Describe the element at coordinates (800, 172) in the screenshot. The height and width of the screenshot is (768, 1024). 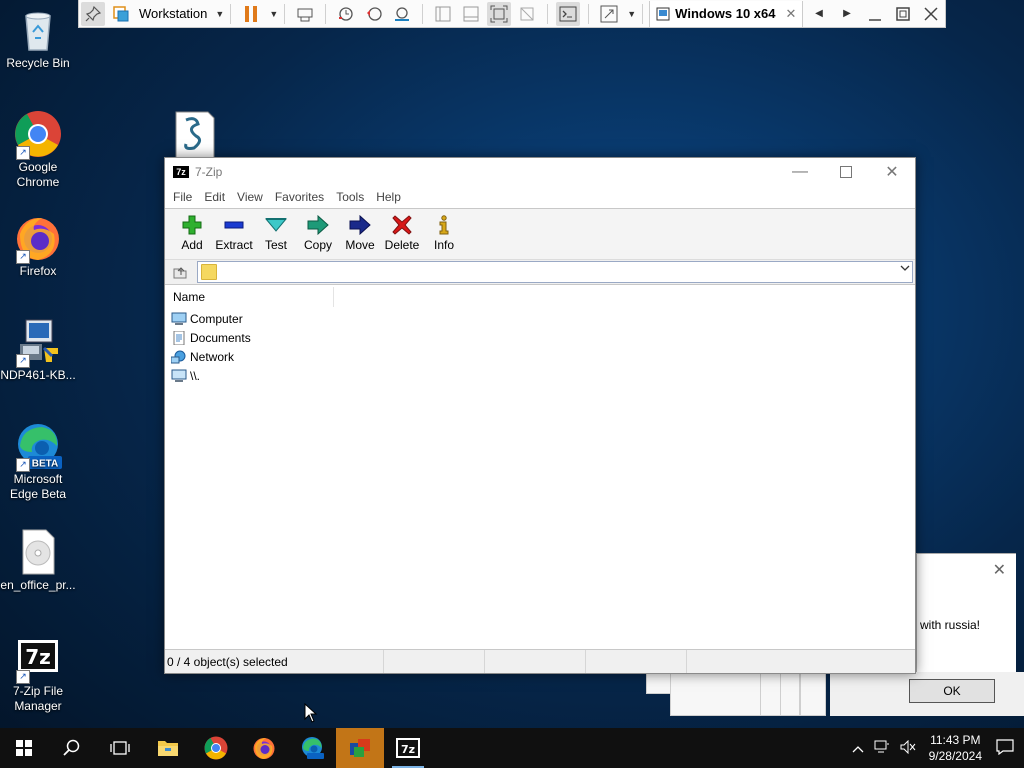
I see `minimize-button: —` at that location.